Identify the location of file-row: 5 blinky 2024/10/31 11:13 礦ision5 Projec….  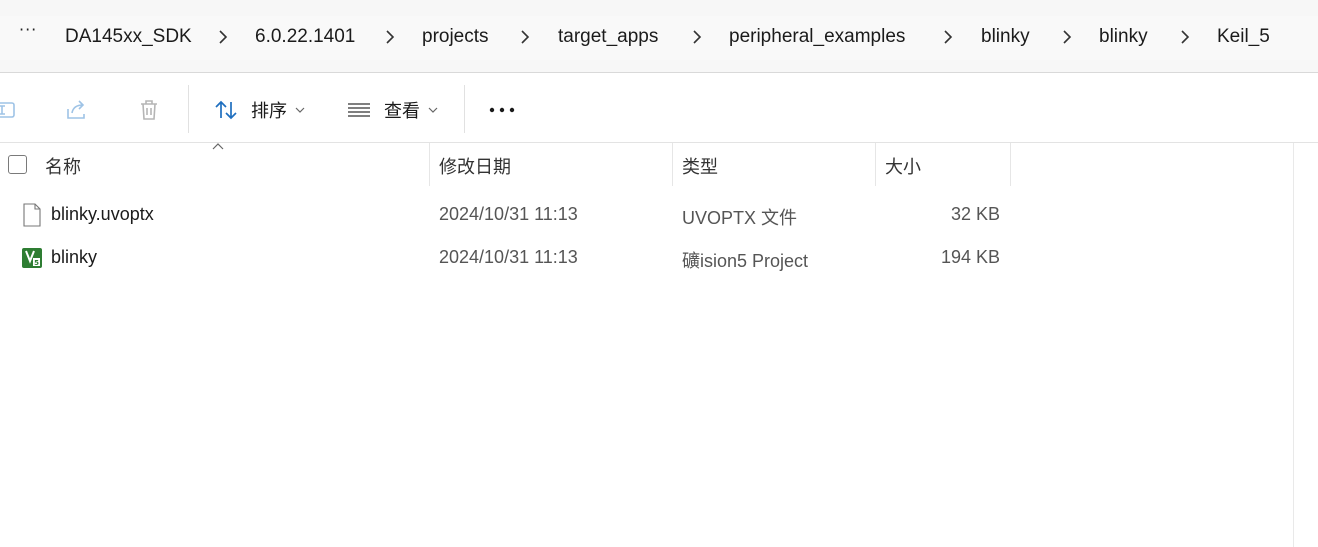
(646, 257).